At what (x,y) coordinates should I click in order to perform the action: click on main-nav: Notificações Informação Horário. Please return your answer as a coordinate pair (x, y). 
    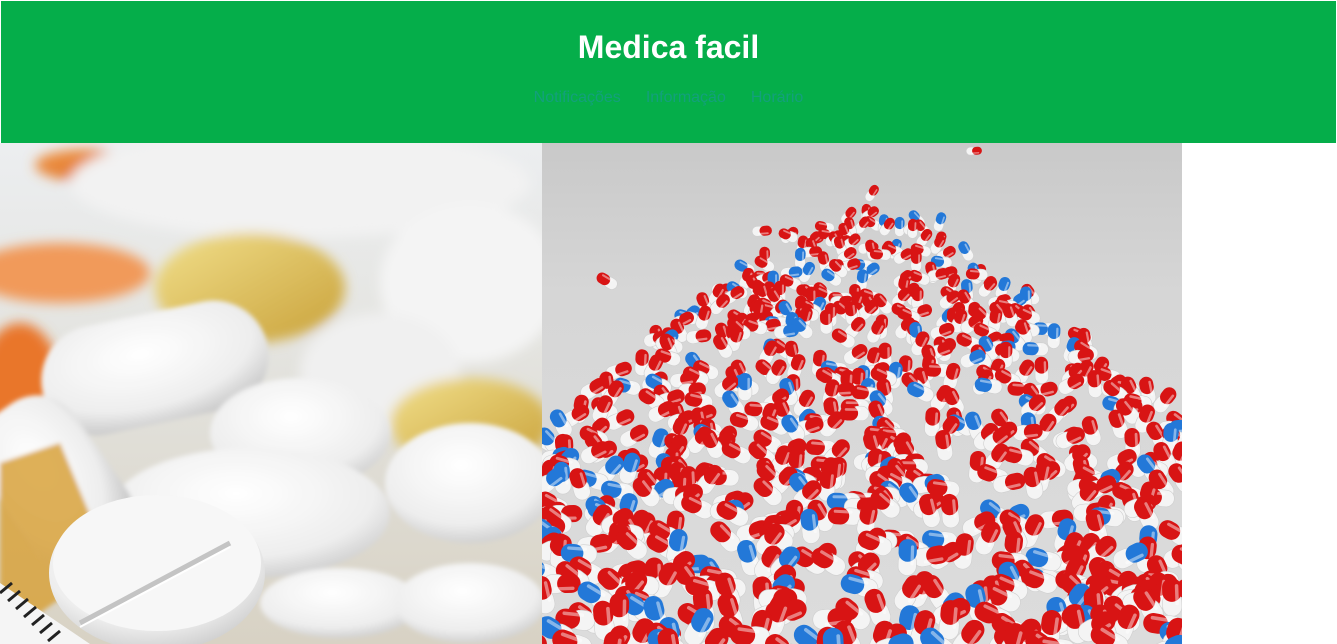
    Looking at the image, I should click on (668, 98).